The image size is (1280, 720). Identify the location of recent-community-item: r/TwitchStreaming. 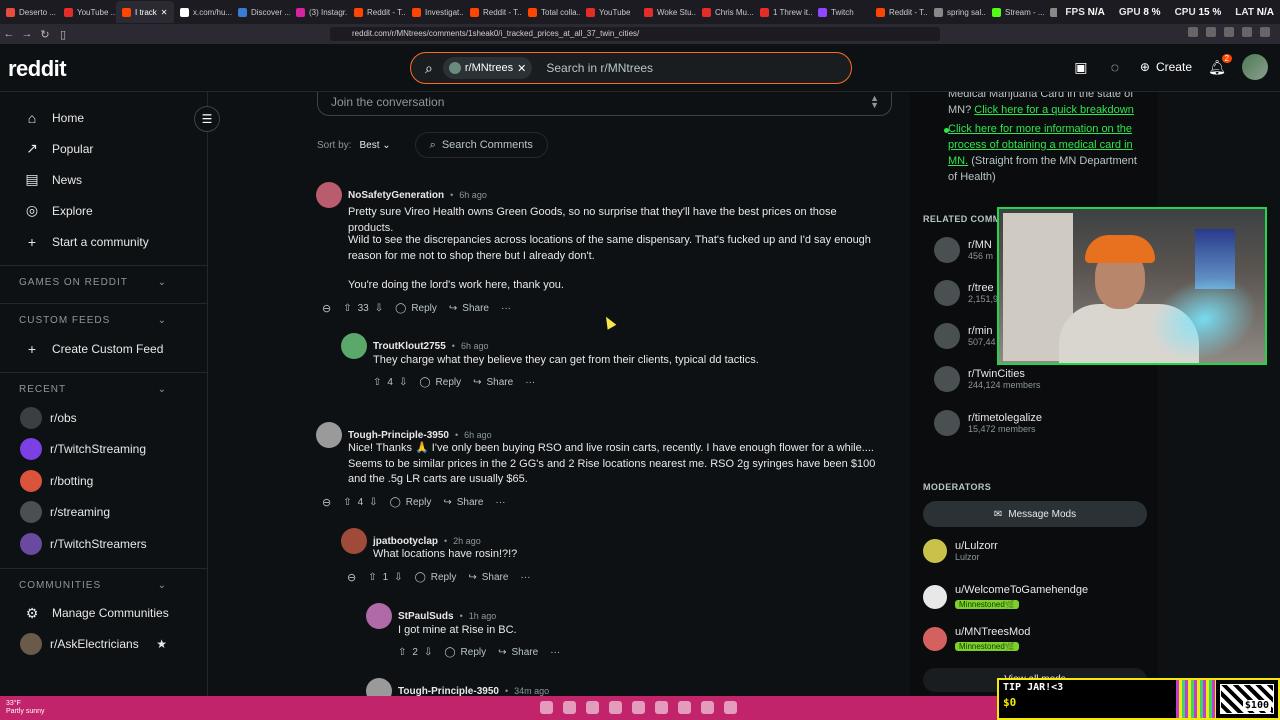
(103, 450).